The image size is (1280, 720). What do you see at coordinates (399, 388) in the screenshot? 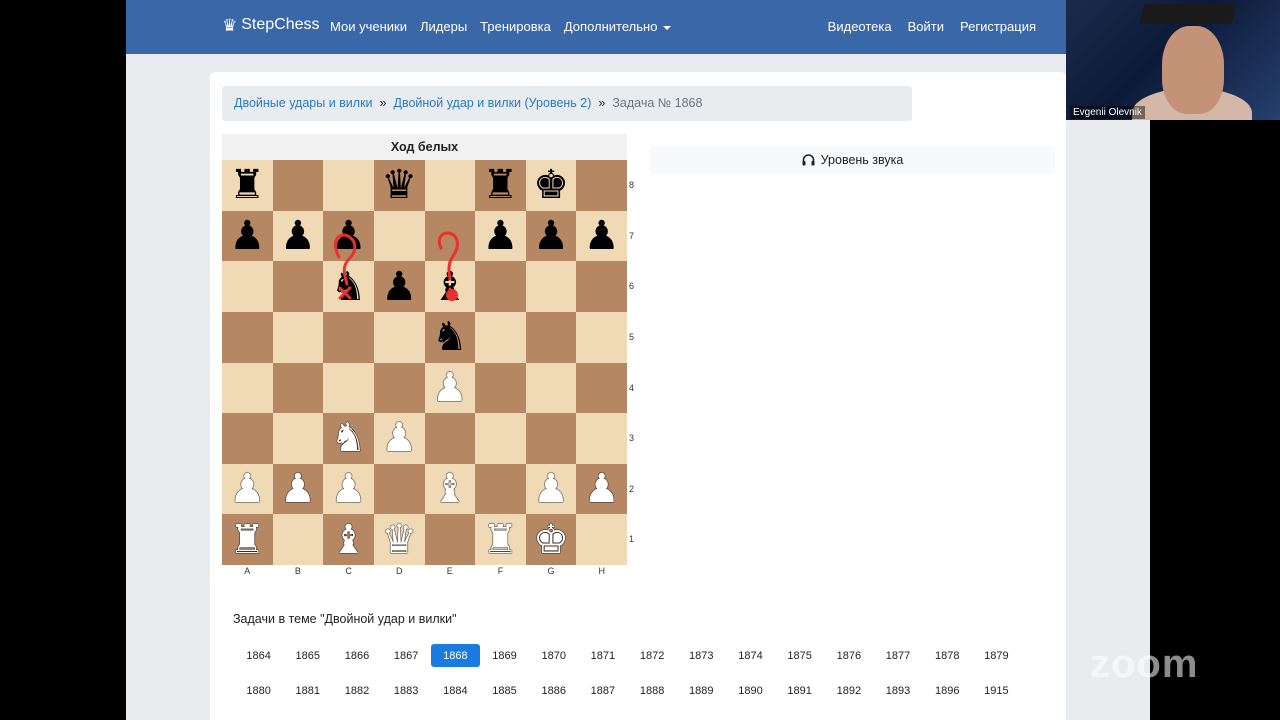
I see `square-d4` at bounding box center [399, 388].